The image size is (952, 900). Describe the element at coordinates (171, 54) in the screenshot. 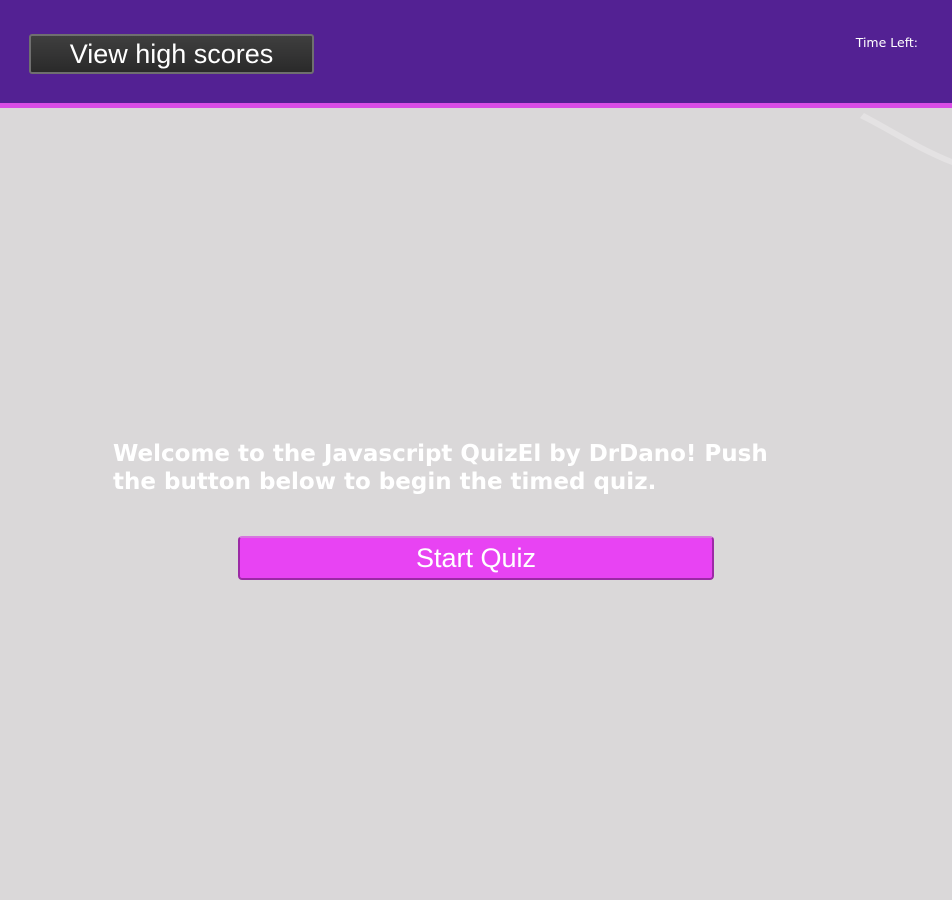

I see `view-high-scores-button: View high scores` at that location.